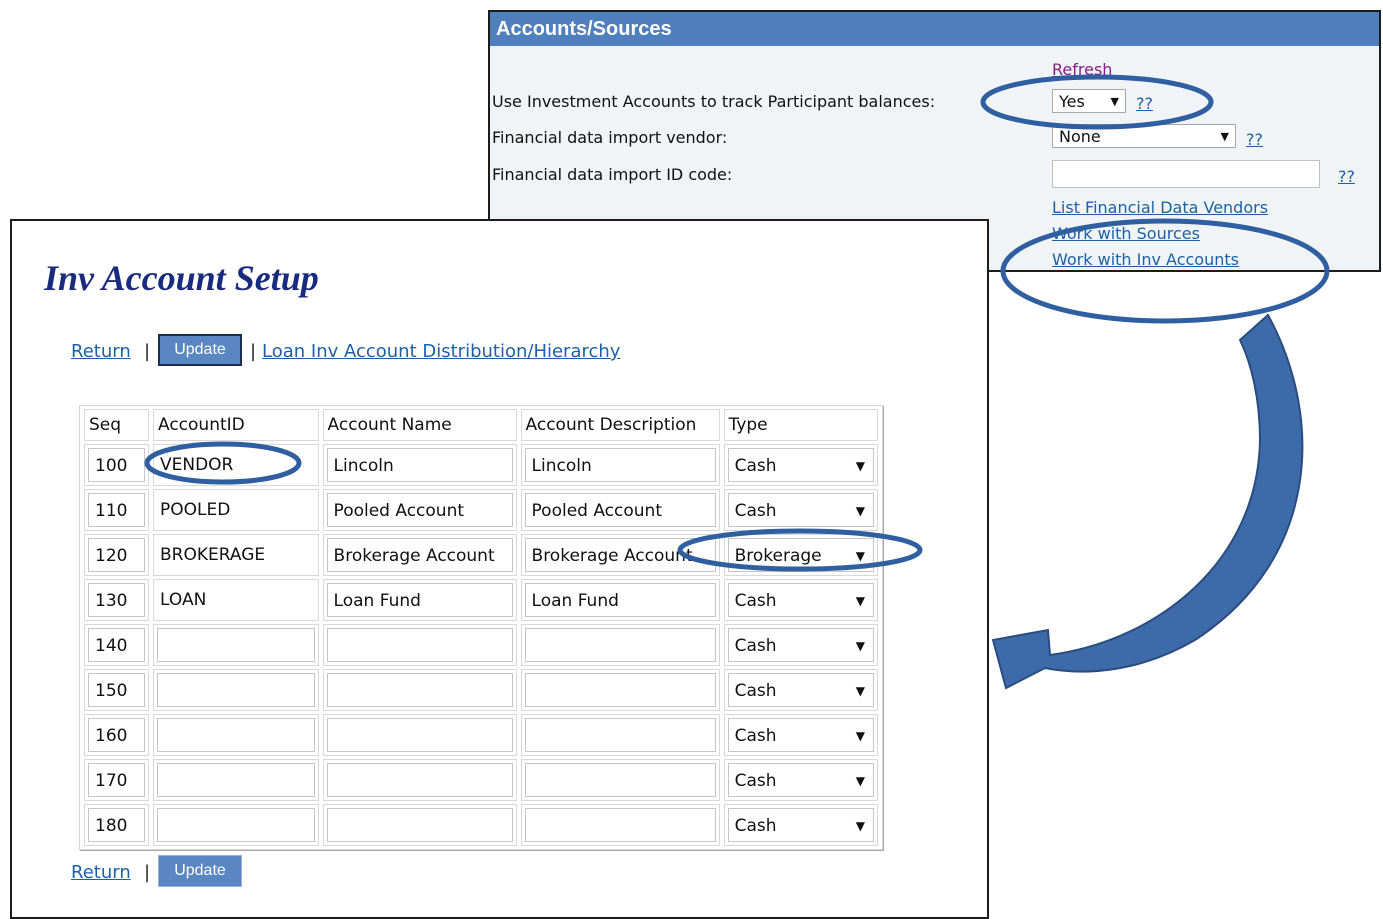 Image resolution: width=1383 pixels, height=919 pixels. Describe the element at coordinates (419, 465) in the screenshot. I see `account-name-input: Lincoln` at that location.